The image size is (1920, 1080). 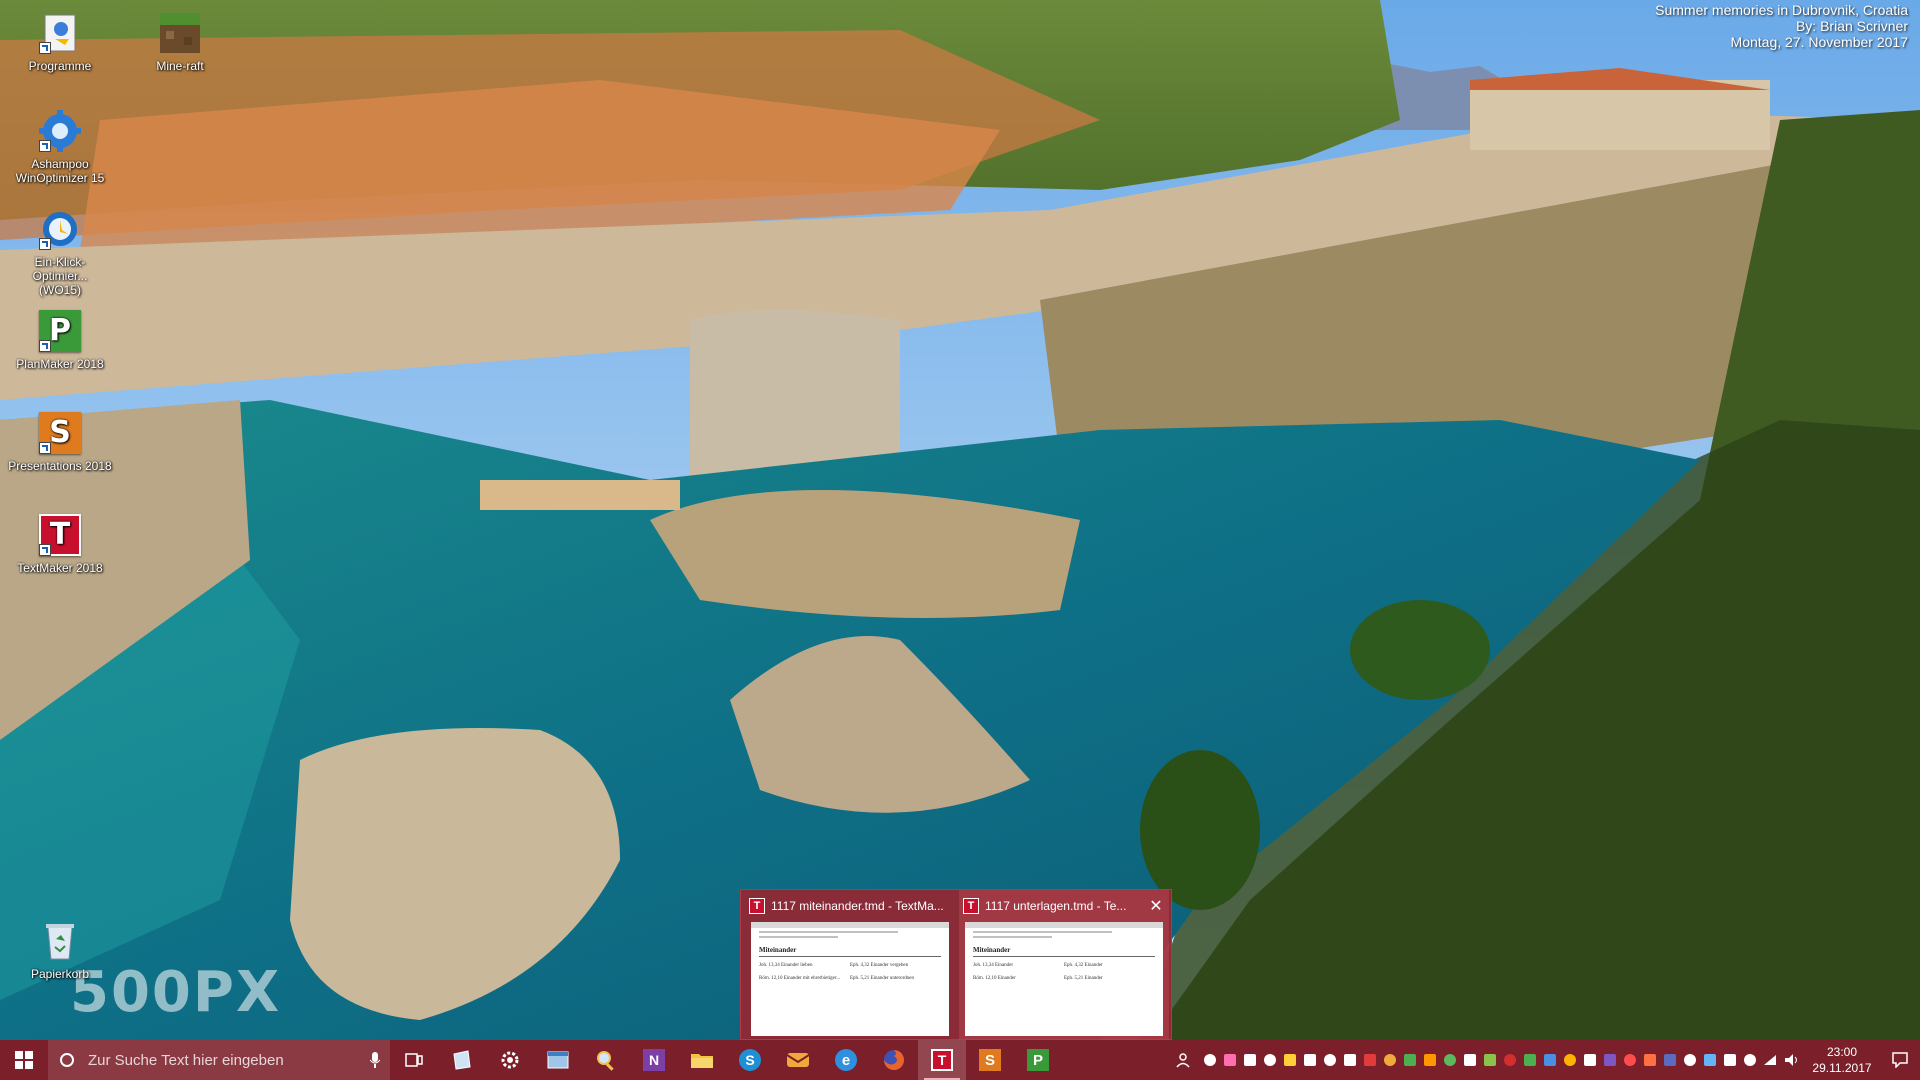 I want to click on window-icon, so click(x=558, y=1060).